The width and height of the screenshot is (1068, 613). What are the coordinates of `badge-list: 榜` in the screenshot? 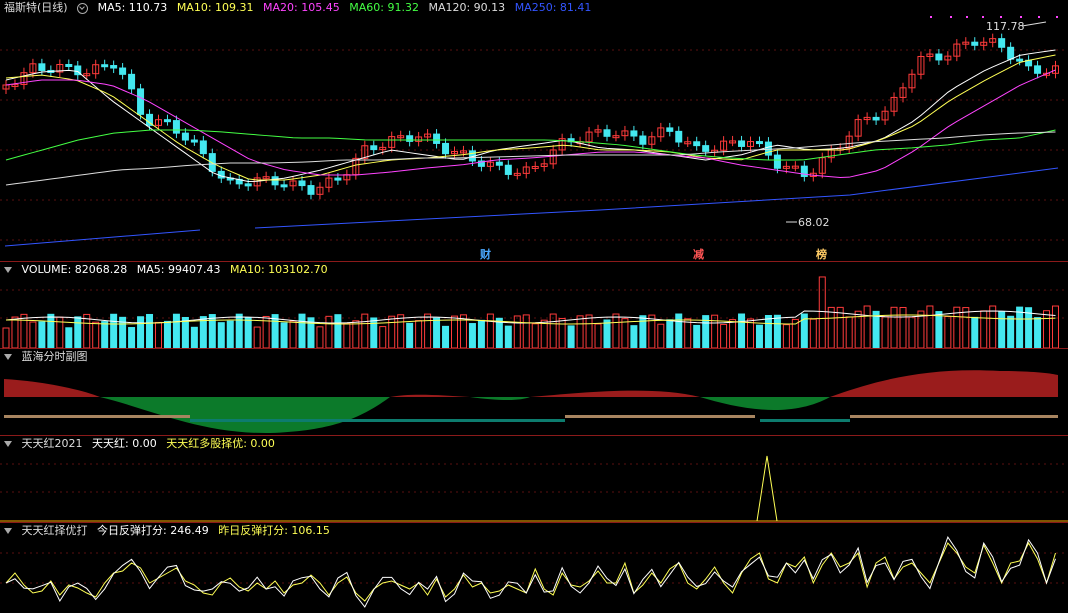 It's located at (821, 254).